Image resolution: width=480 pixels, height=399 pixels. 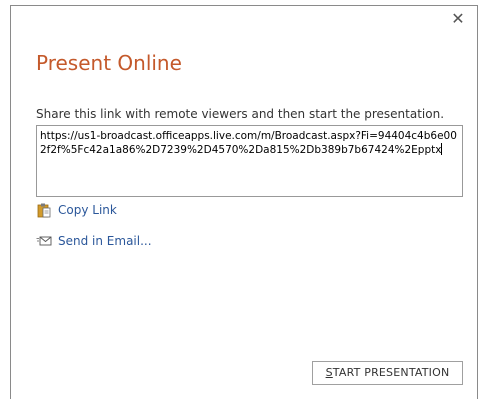 What do you see at coordinates (44, 241) in the screenshot?
I see `envelope-icon` at bounding box center [44, 241].